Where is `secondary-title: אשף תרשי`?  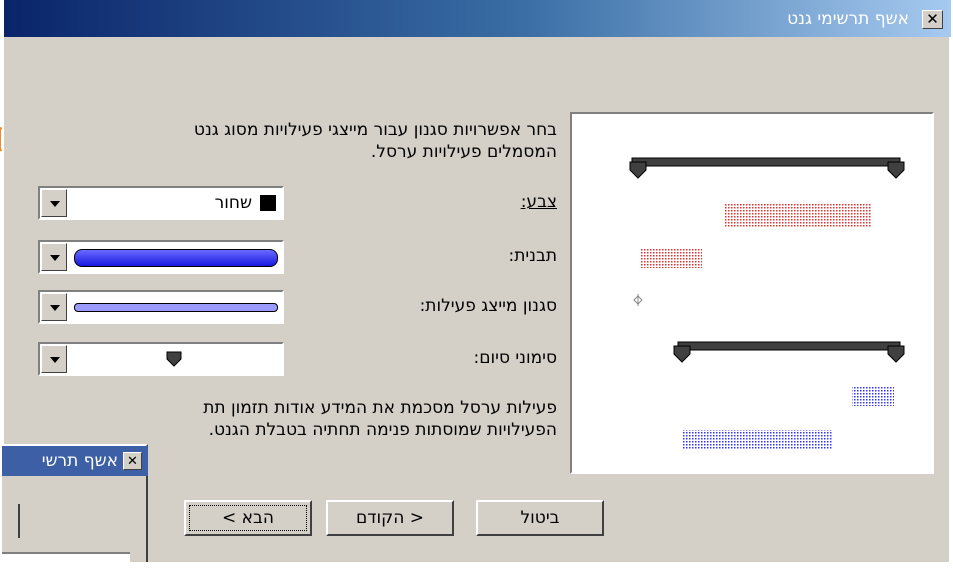
secondary-title: אשף תרשי is located at coordinates (79, 461).